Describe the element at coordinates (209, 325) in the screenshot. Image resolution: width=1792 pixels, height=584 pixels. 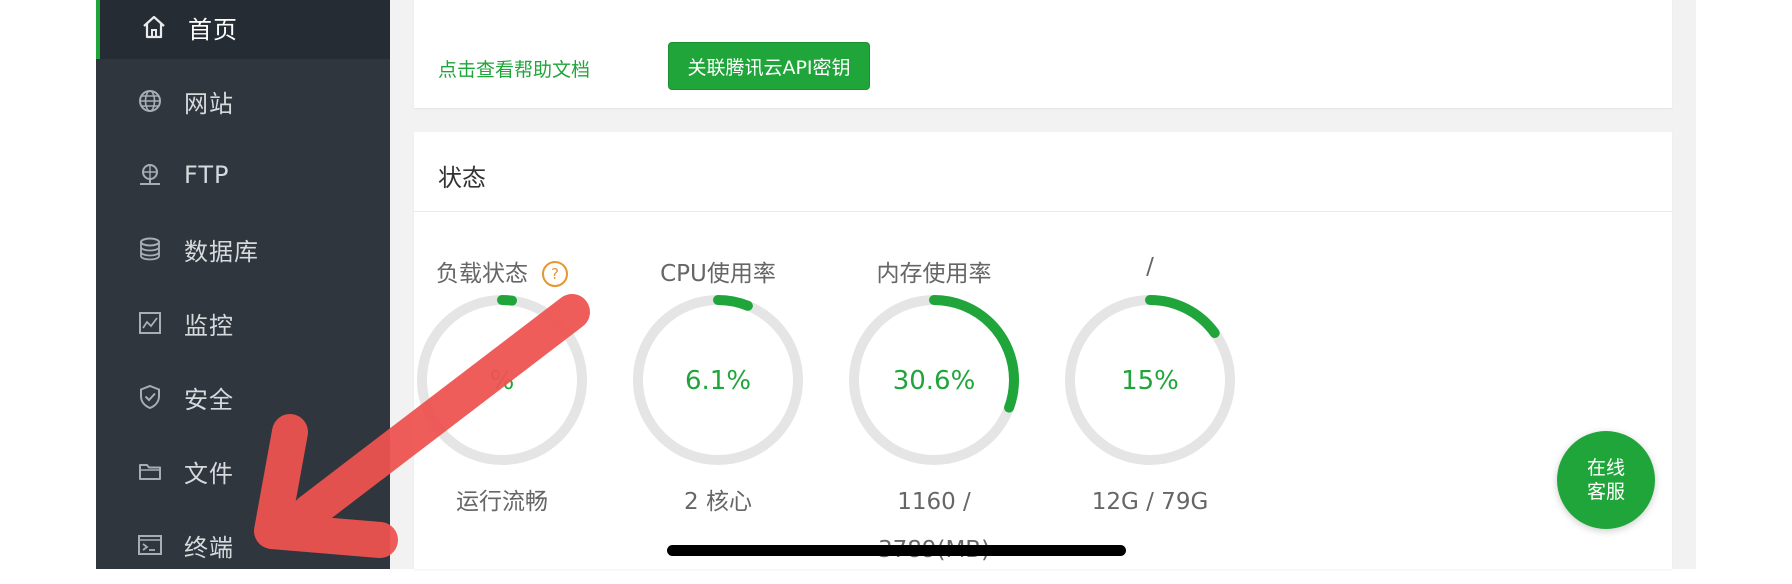
I see `sidebar-item-label: 监控` at that location.